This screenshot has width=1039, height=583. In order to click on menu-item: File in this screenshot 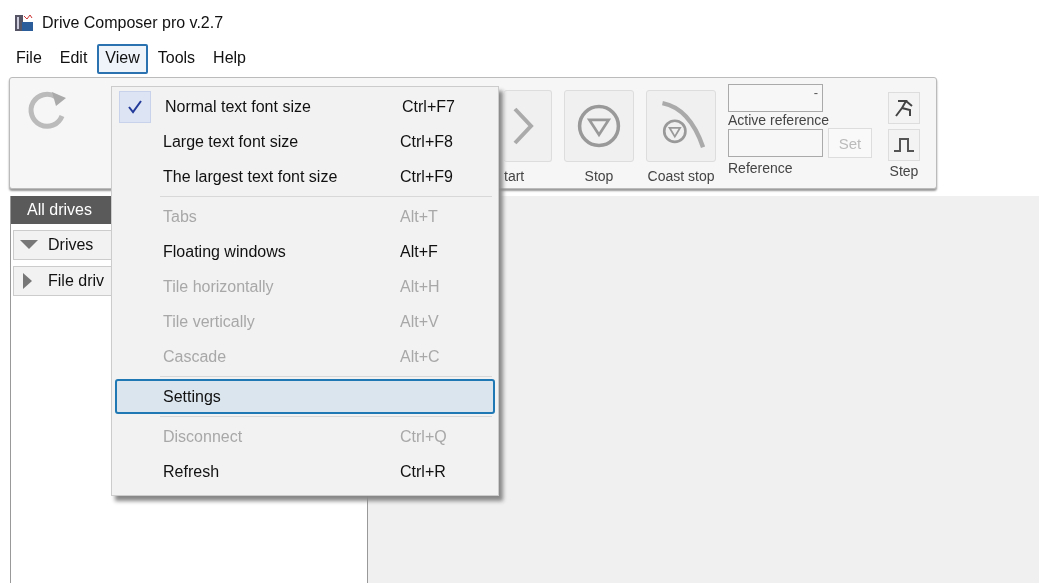, I will do `click(29, 59)`.